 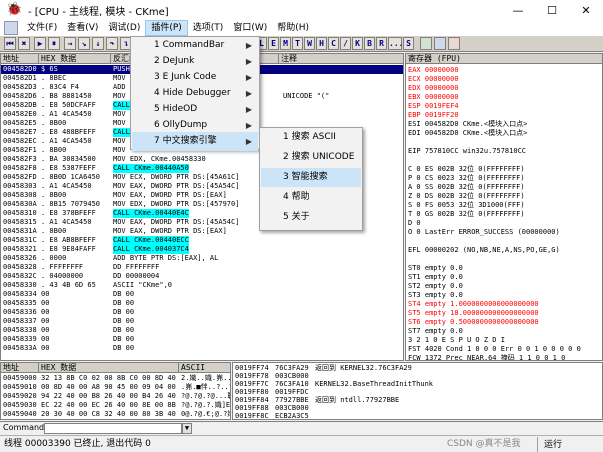 I want to click on windows-button: W, so click(x=309, y=43).